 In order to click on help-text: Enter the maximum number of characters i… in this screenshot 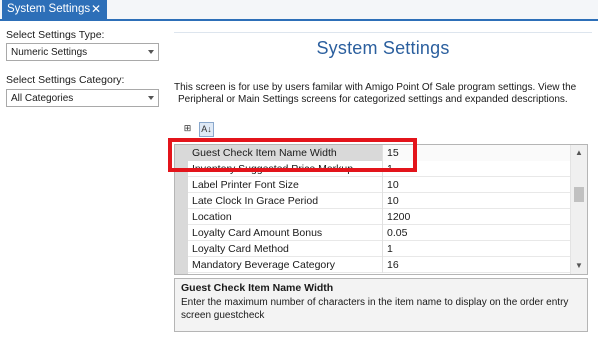, I will do `click(375, 309)`.